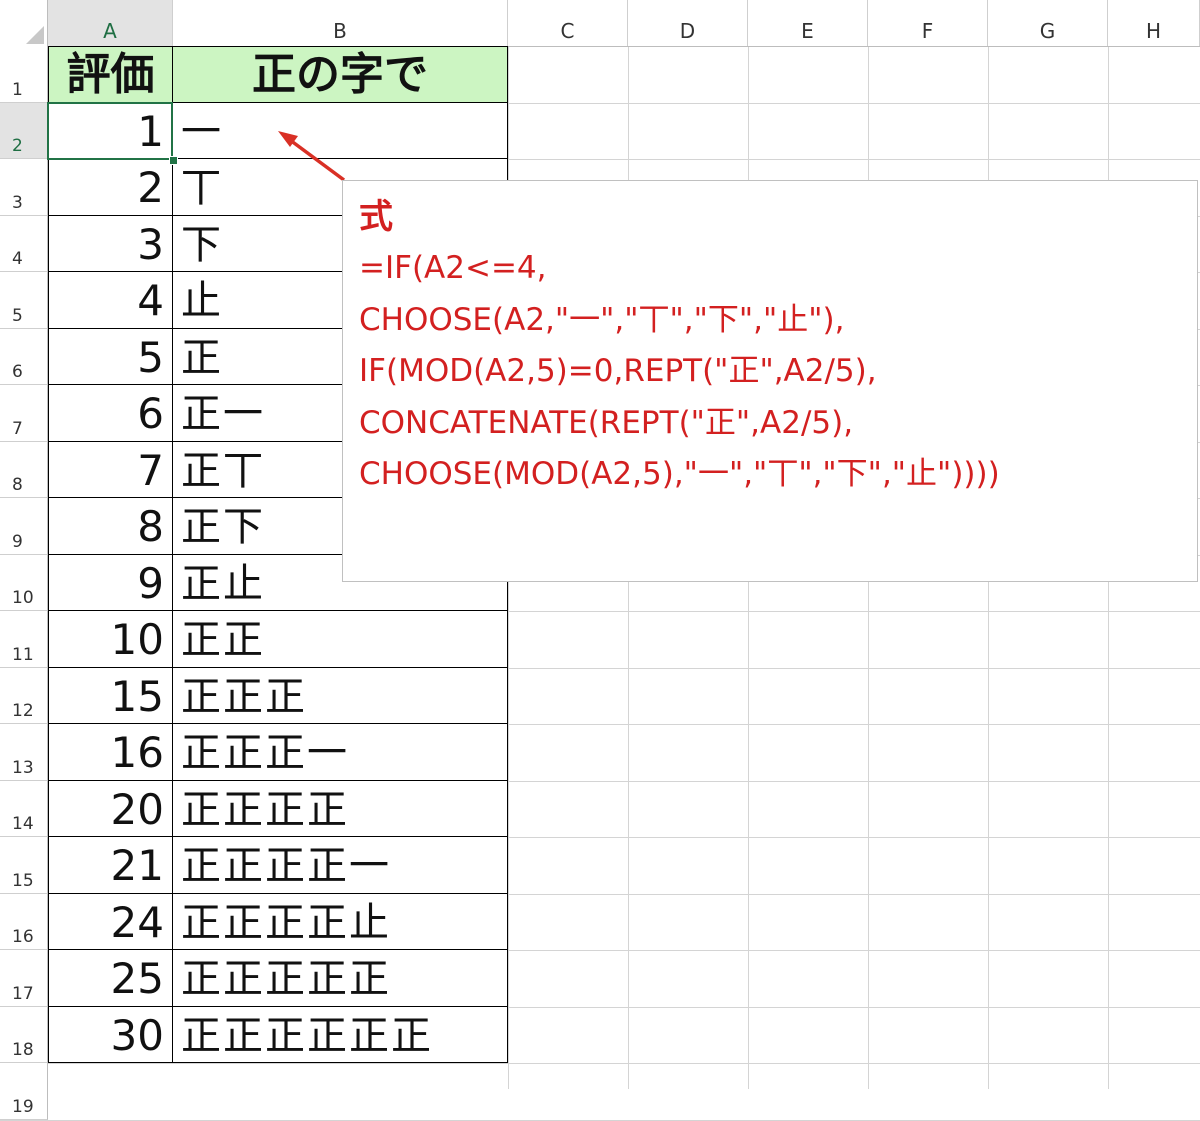 This screenshot has width=1200, height=1121. I want to click on formula-line: CHOOSE(MOD(A2,5),"一","丅","下","止")))), so click(679, 474).